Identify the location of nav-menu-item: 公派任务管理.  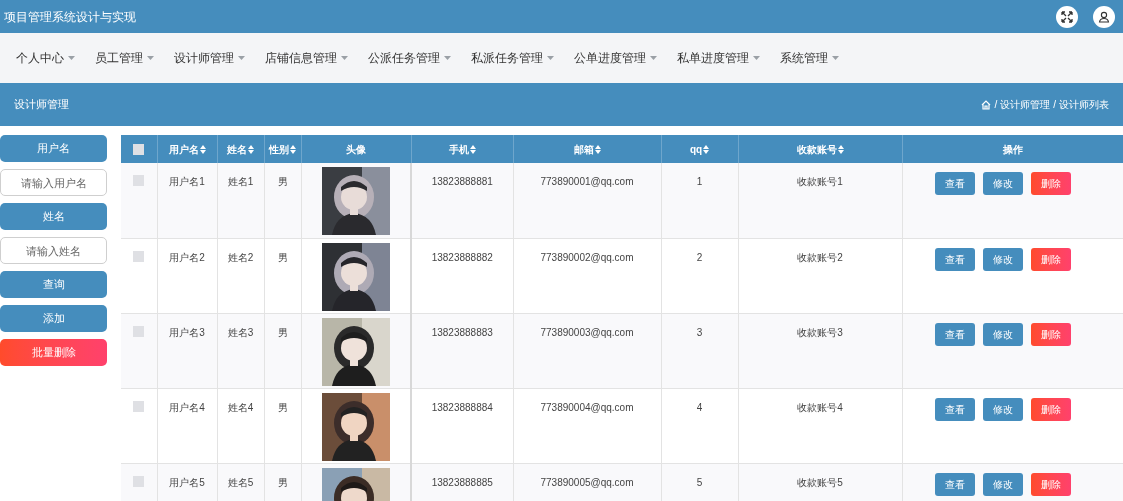
(409, 58).